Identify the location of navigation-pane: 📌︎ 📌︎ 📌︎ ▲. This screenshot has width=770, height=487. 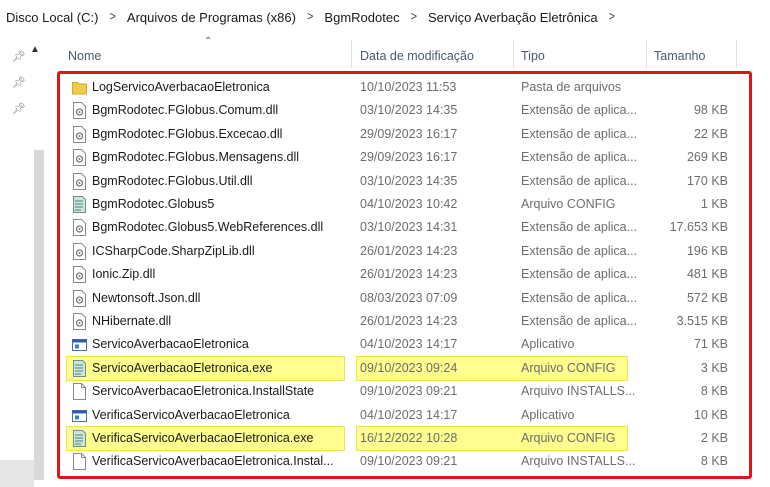
(23, 260).